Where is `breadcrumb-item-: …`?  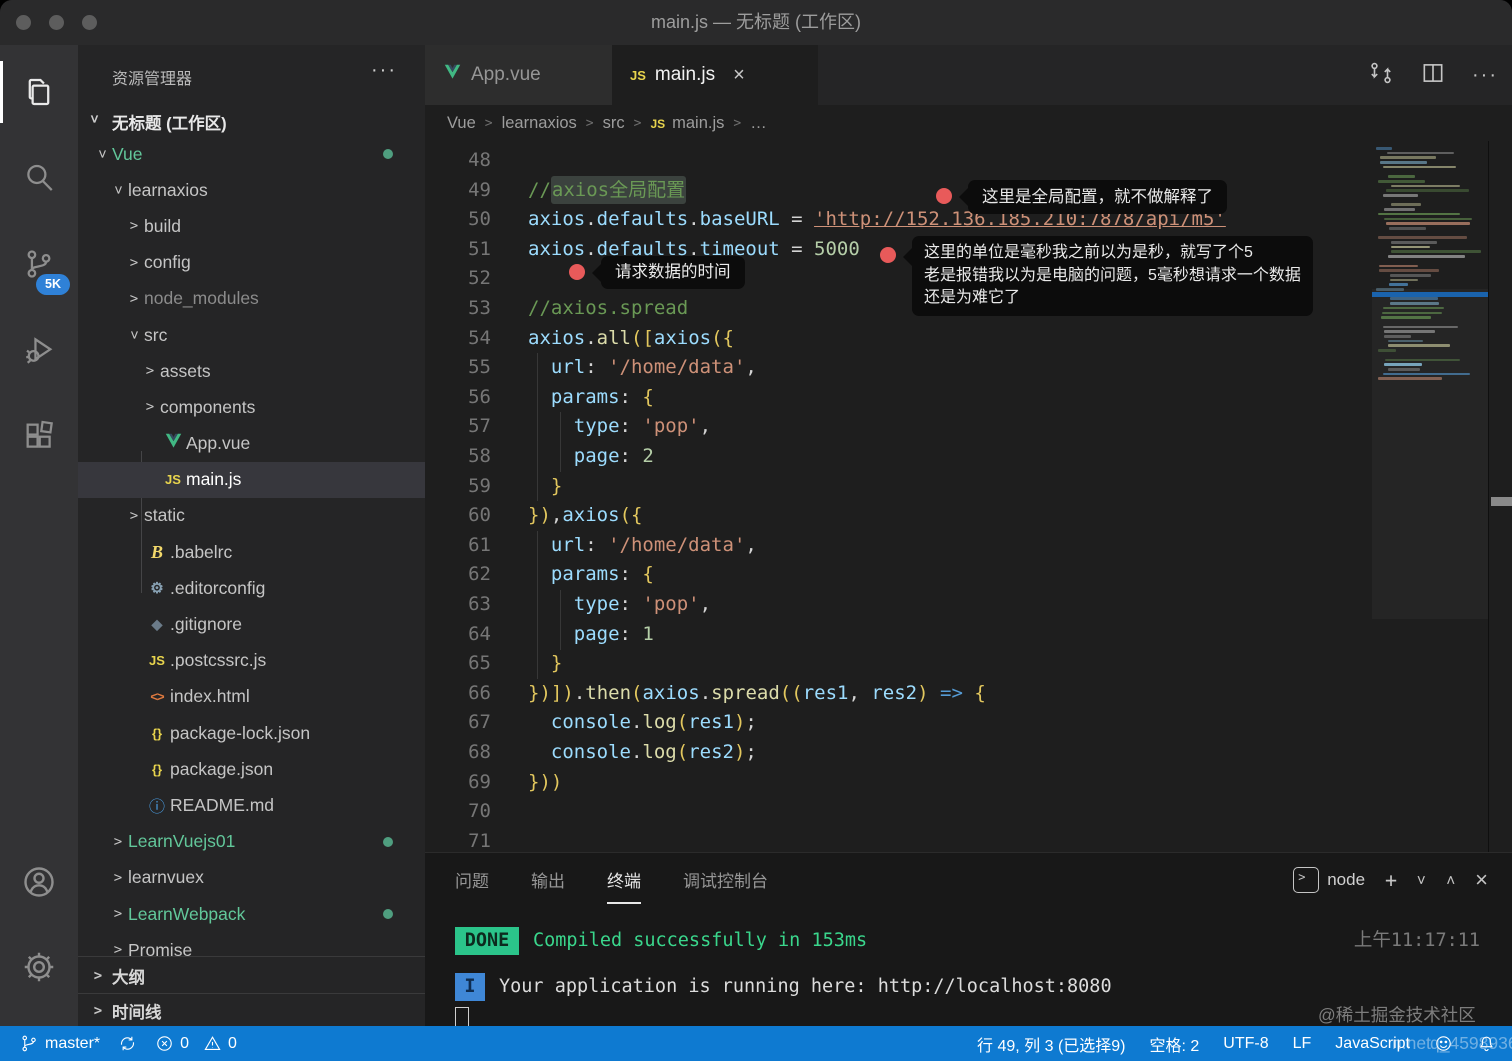
breadcrumb-item-: … is located at coordinates (758, 123).